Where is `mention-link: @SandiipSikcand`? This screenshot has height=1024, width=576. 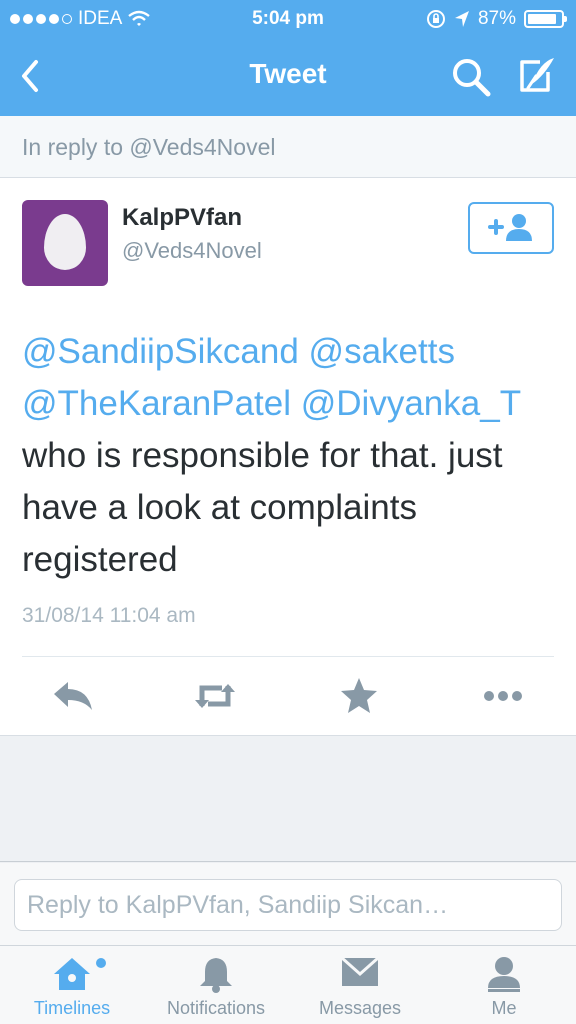 mention-link: @SandiipSikcand is located at coordinates (160, 351).